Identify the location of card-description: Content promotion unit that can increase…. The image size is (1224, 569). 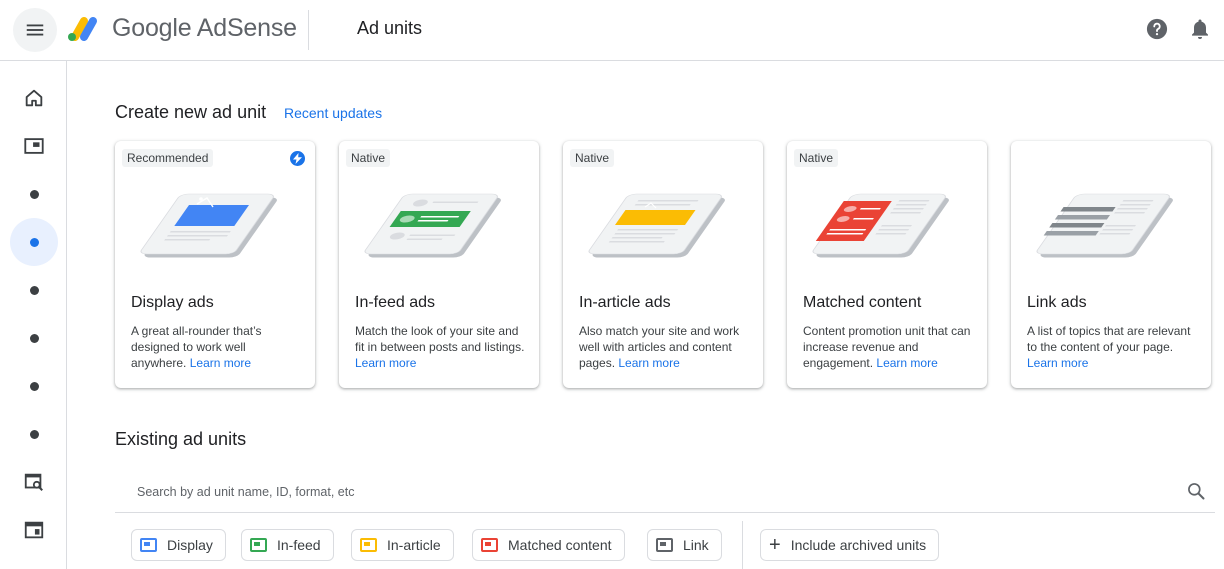
(889, 347).